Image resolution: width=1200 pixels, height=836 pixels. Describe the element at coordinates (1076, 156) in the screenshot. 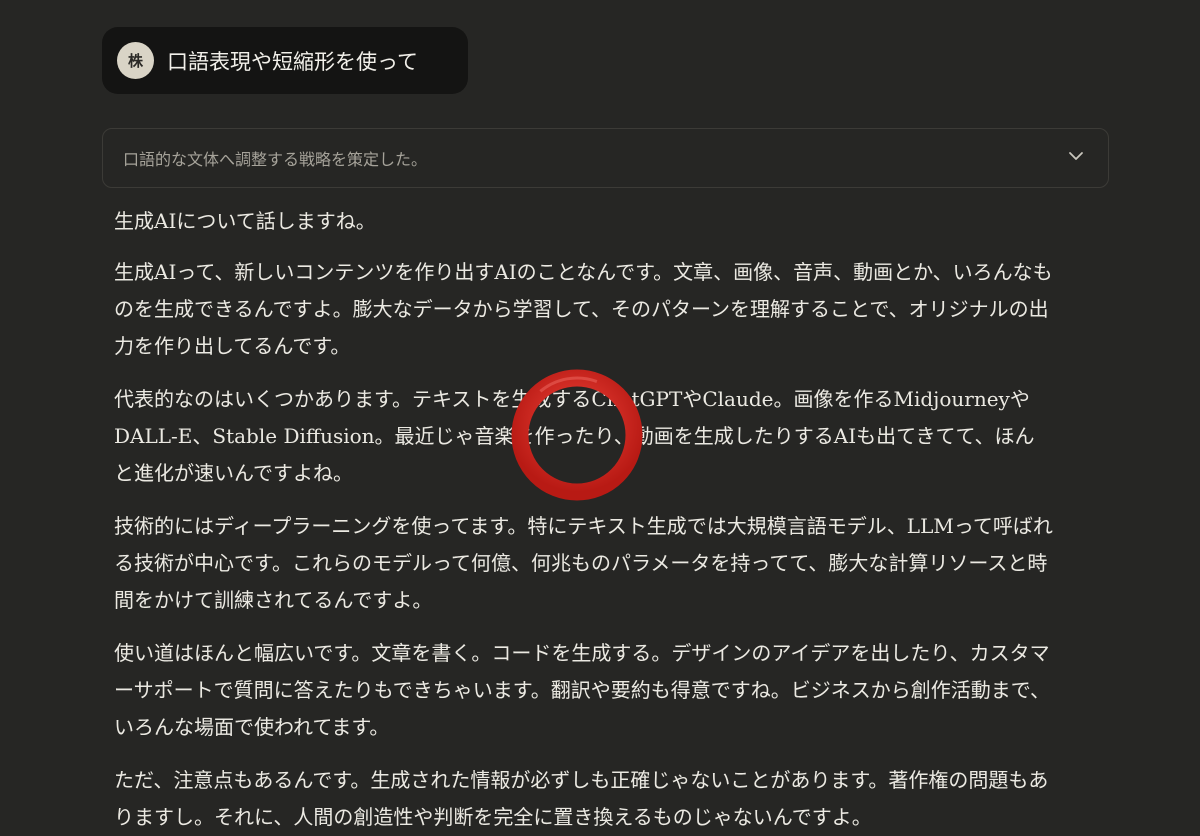

I see `chevron-down-icon` at that location.